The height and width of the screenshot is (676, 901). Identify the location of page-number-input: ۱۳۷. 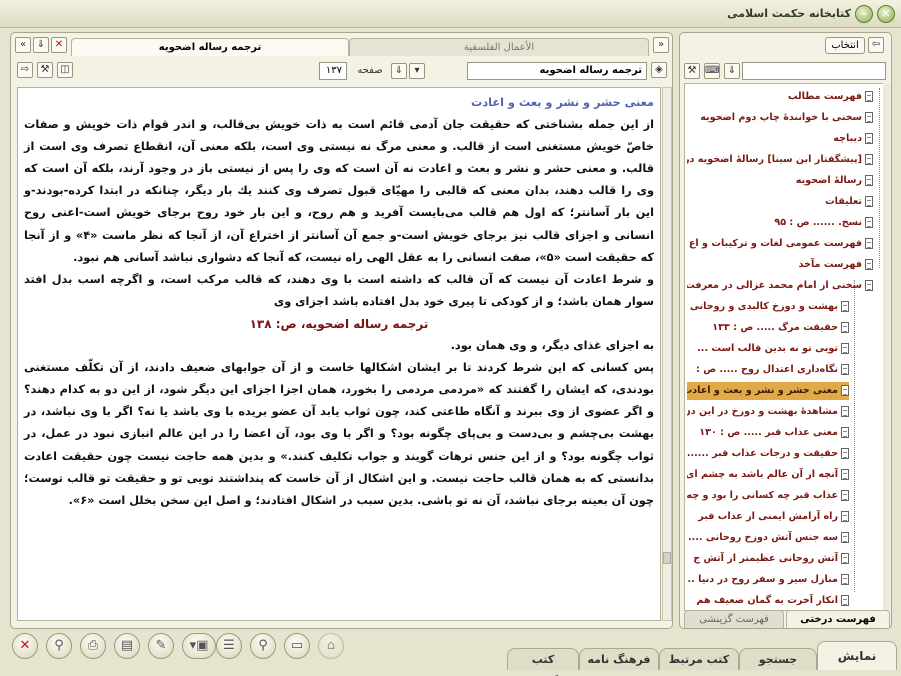
(333, 71).